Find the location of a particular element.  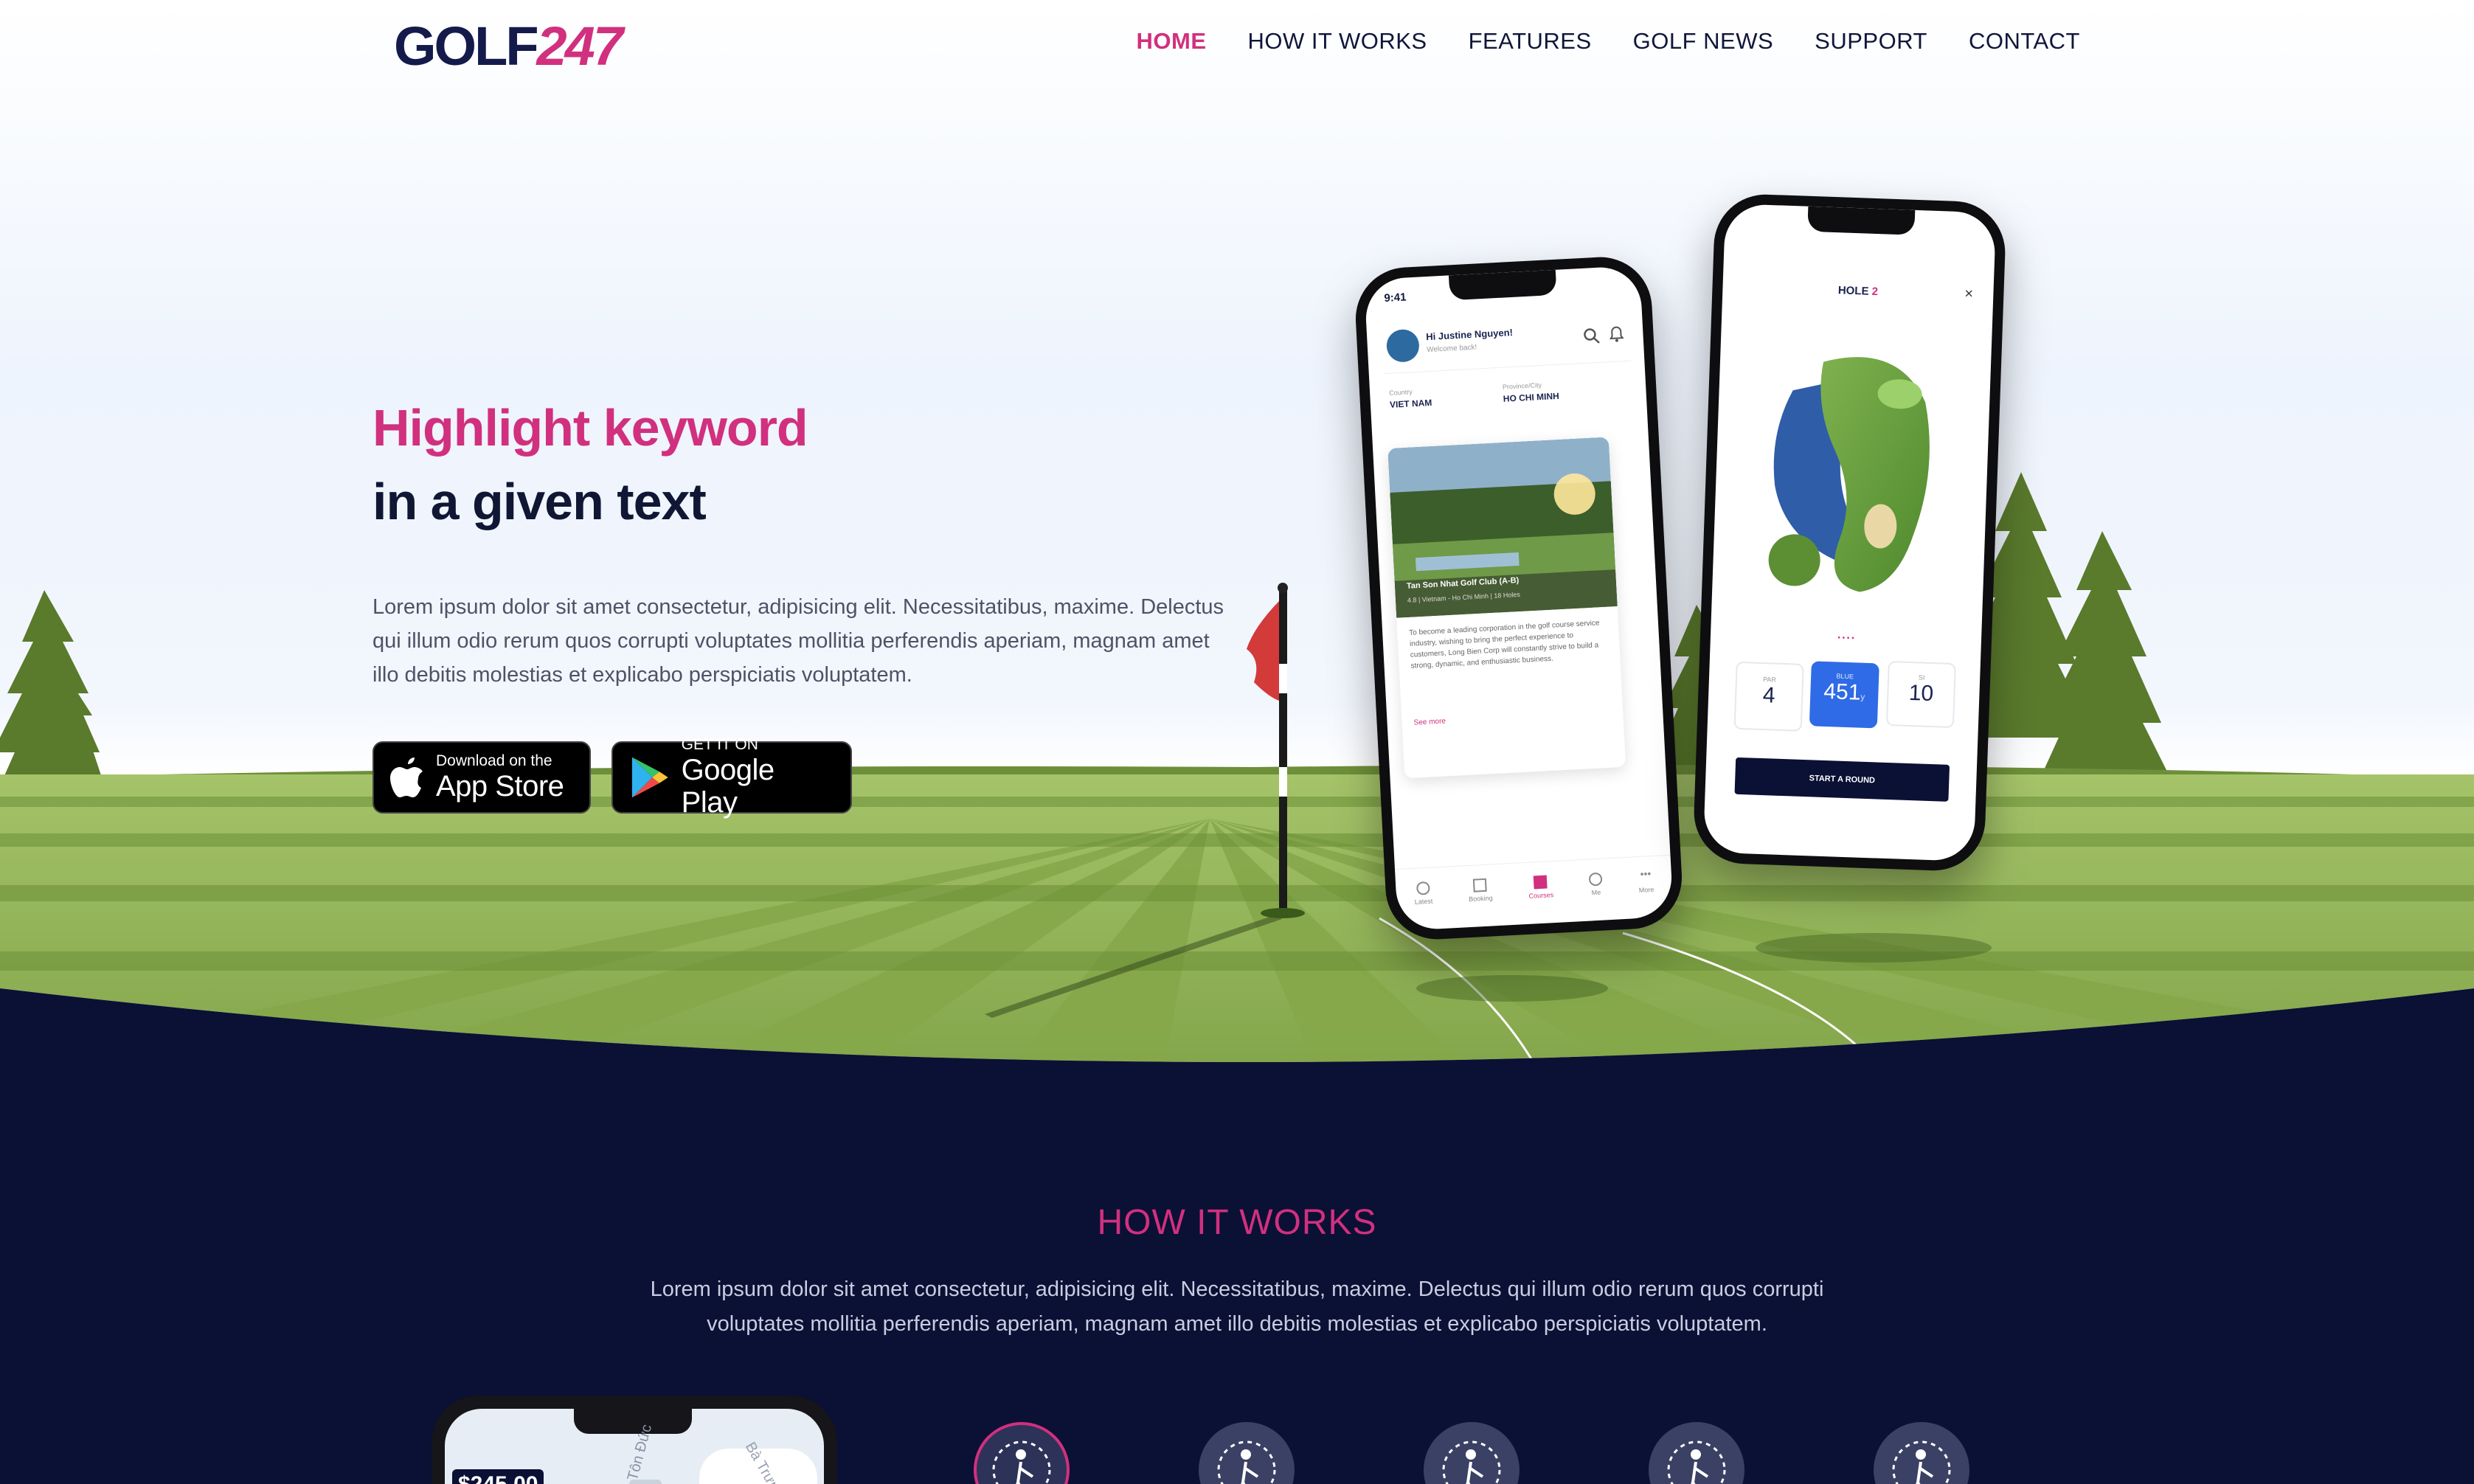

hero-title-highlight: Highlight keyword is located at coordinates (590, 428).